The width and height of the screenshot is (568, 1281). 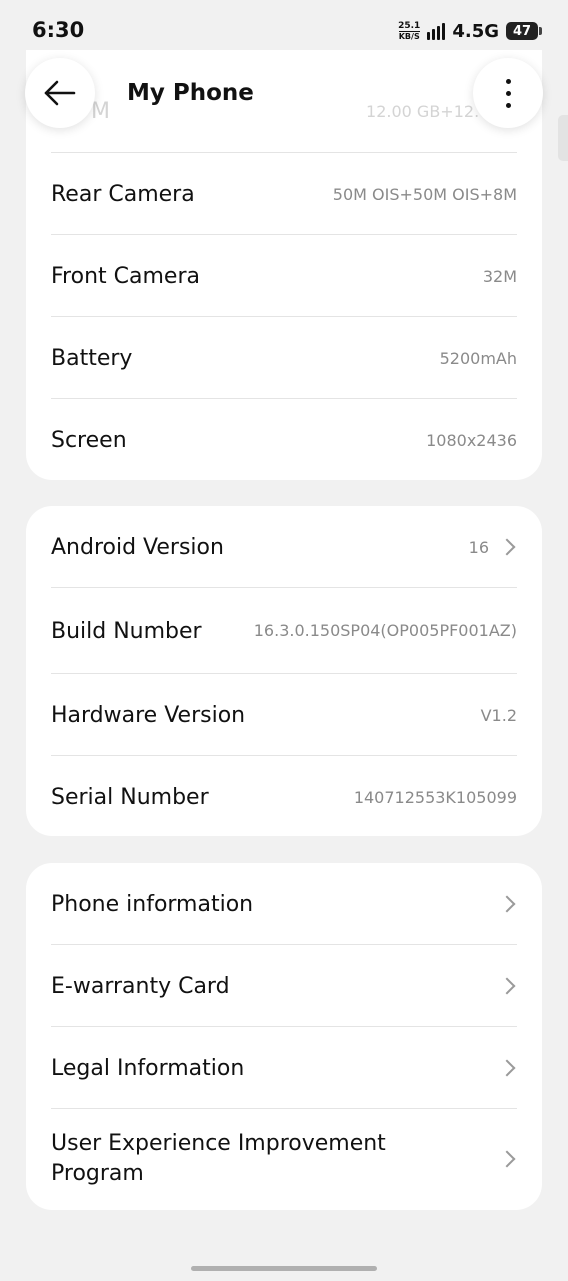 What do you see at coordinates (284, 276) in the screenshot?
I see `spec-row-front-camera: Front Camera 32M` at bounding box center [284, 276].